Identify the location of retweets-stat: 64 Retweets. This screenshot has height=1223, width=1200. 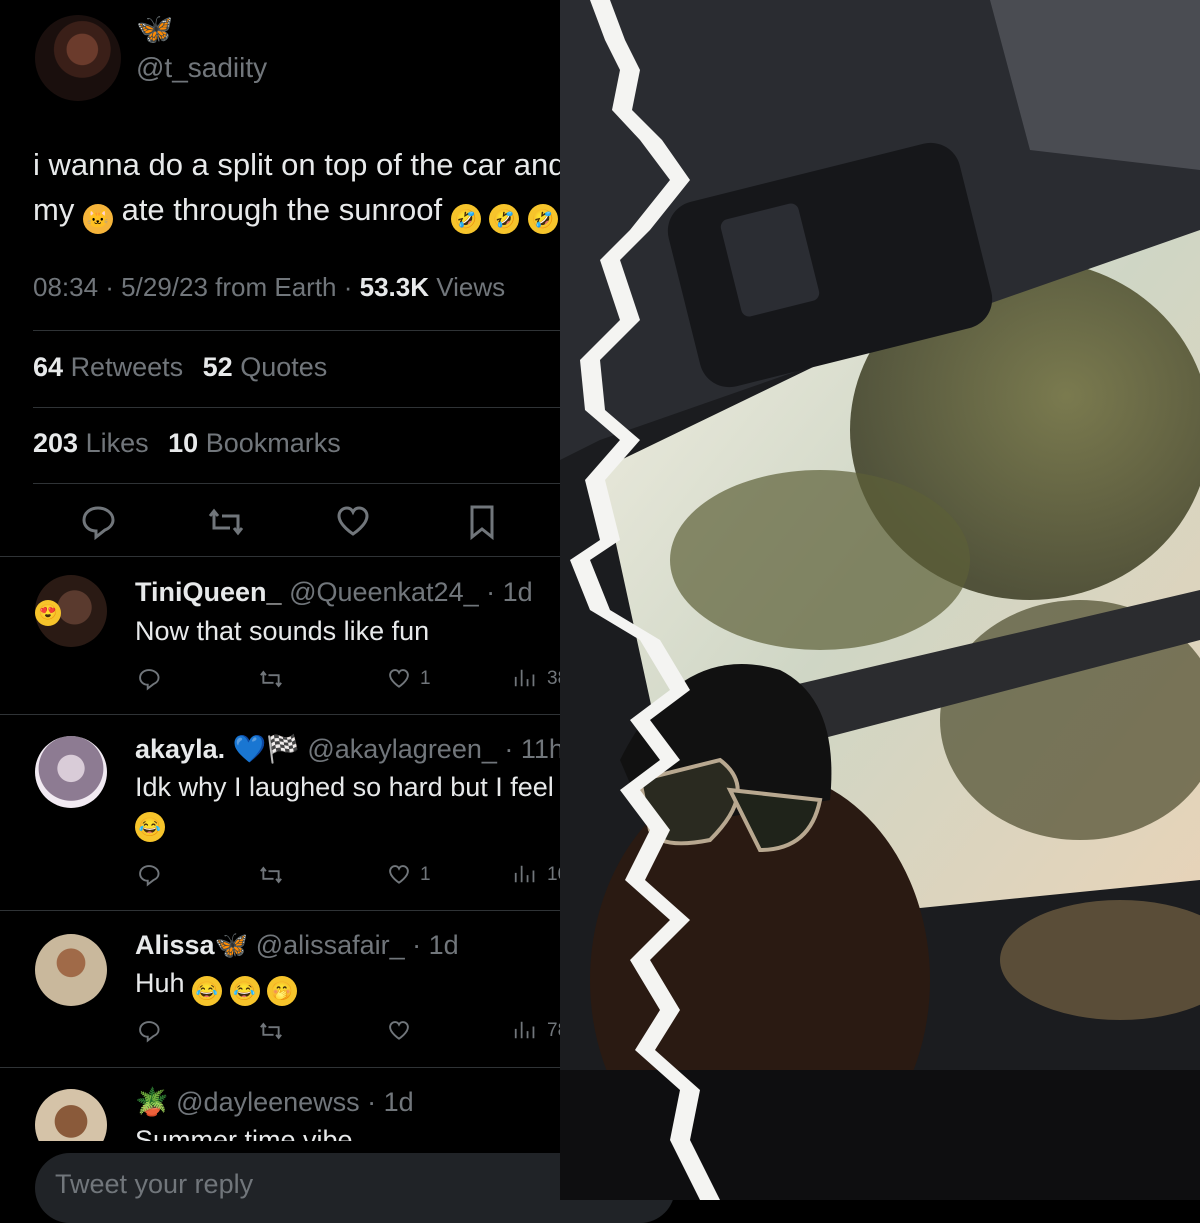
(108, 367).